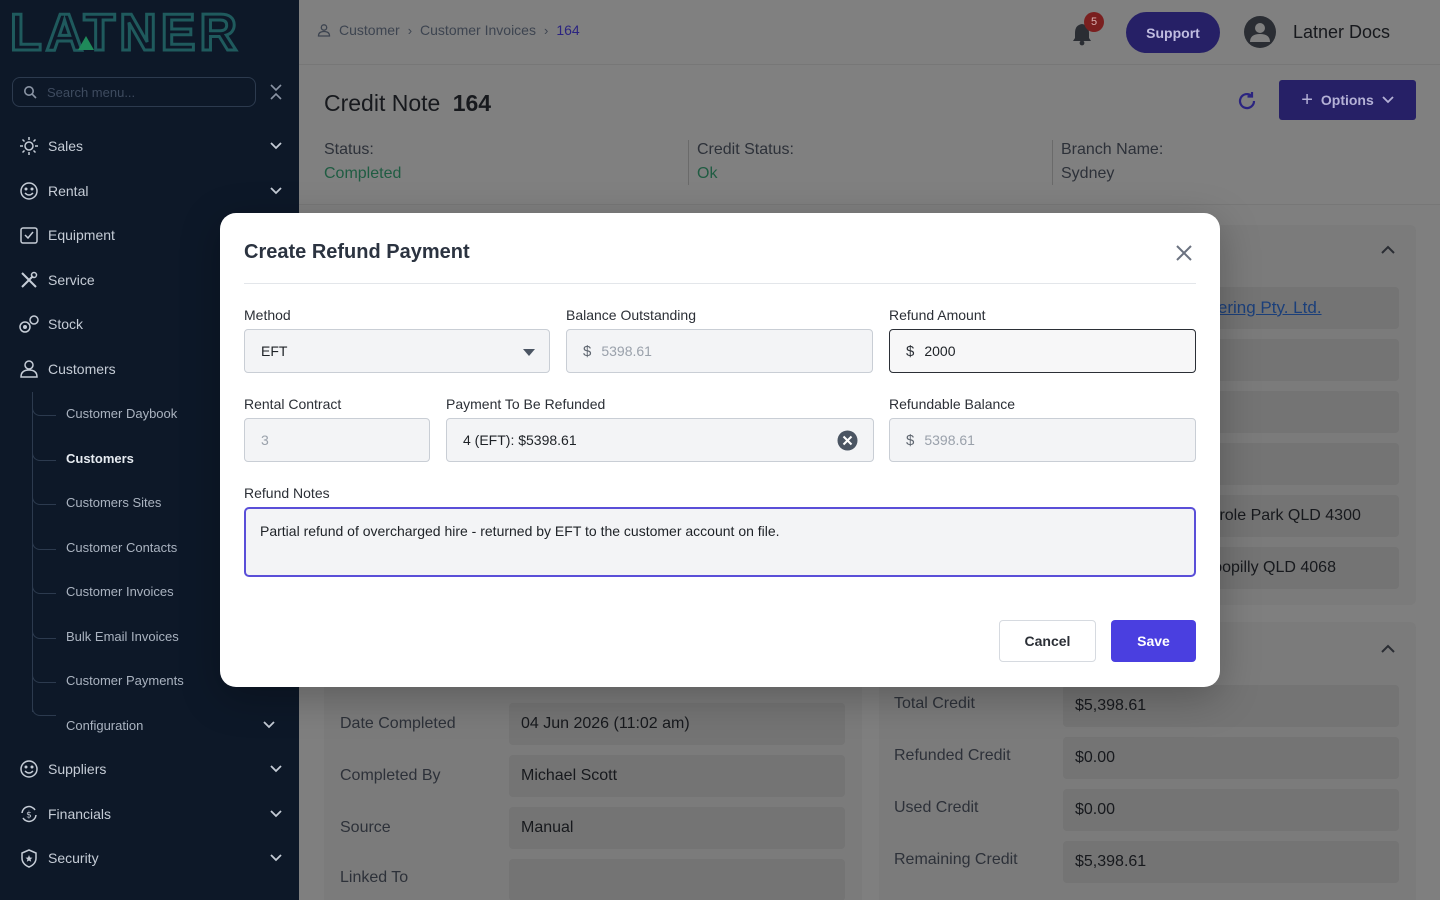 The width and height of the screenshot is (1440, 900). Describe the element at coordinates (529, 352) in the screenshot. I see `caret-down-icon` at that location.